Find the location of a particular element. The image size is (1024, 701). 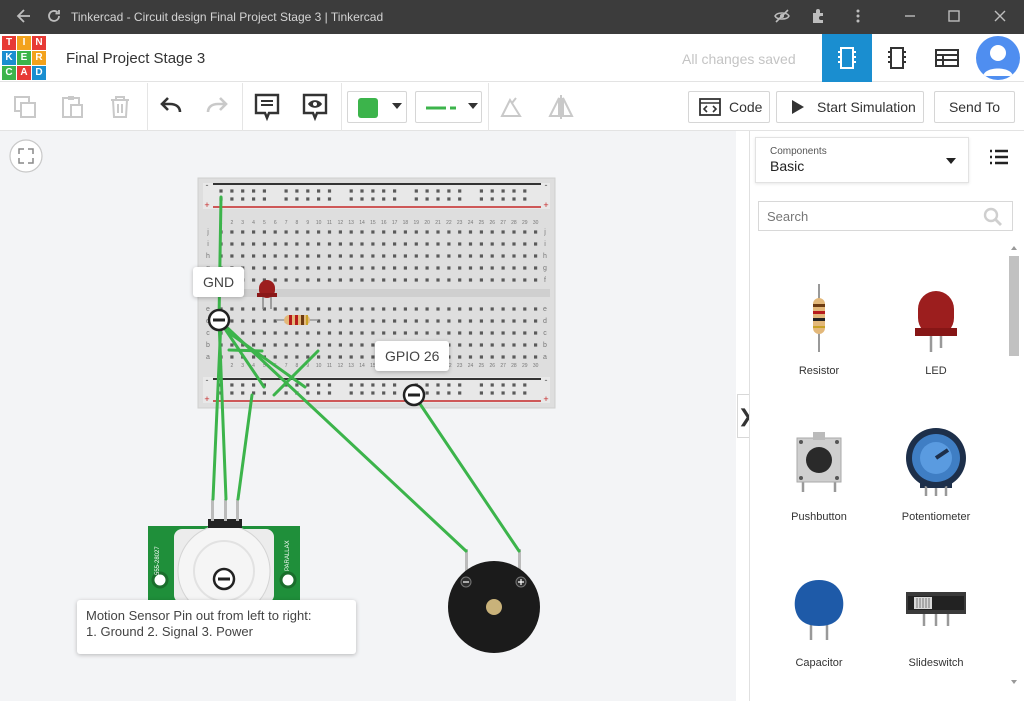

copy-button is located at coordinates (25, 107).